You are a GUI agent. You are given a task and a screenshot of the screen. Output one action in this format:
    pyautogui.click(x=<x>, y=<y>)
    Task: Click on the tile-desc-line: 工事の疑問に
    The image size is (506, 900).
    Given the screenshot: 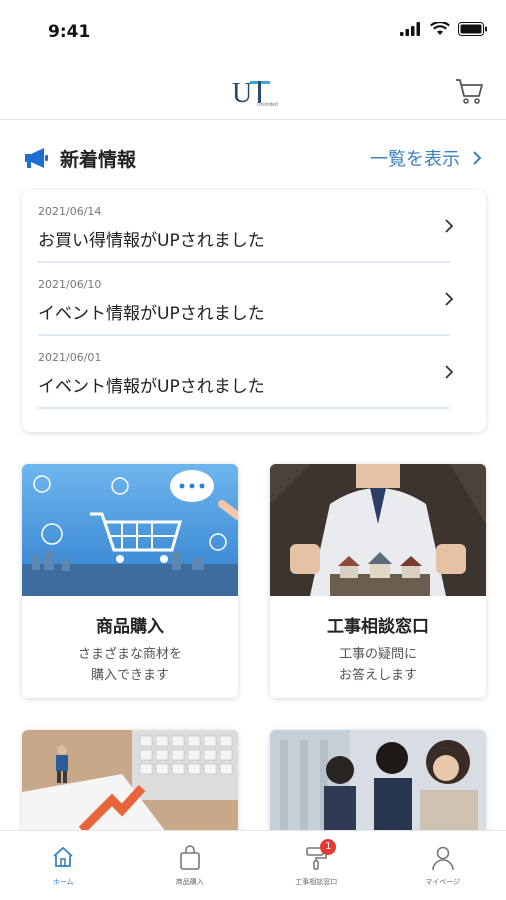 What is the action you would take?
    pyautogui.click(x=377, y=654)
    